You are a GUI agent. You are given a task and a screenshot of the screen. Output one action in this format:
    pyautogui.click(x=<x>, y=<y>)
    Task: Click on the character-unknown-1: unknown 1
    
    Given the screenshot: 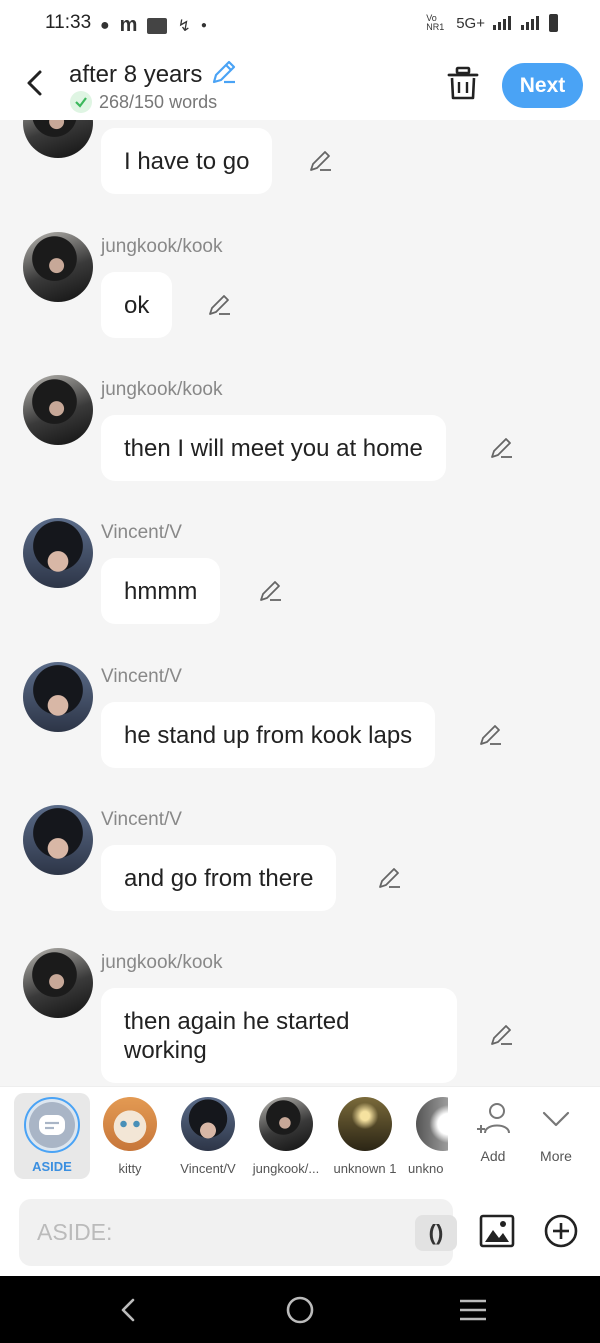 What is the action you would take?
    pyautogui.click(x=365, y=1135)
    